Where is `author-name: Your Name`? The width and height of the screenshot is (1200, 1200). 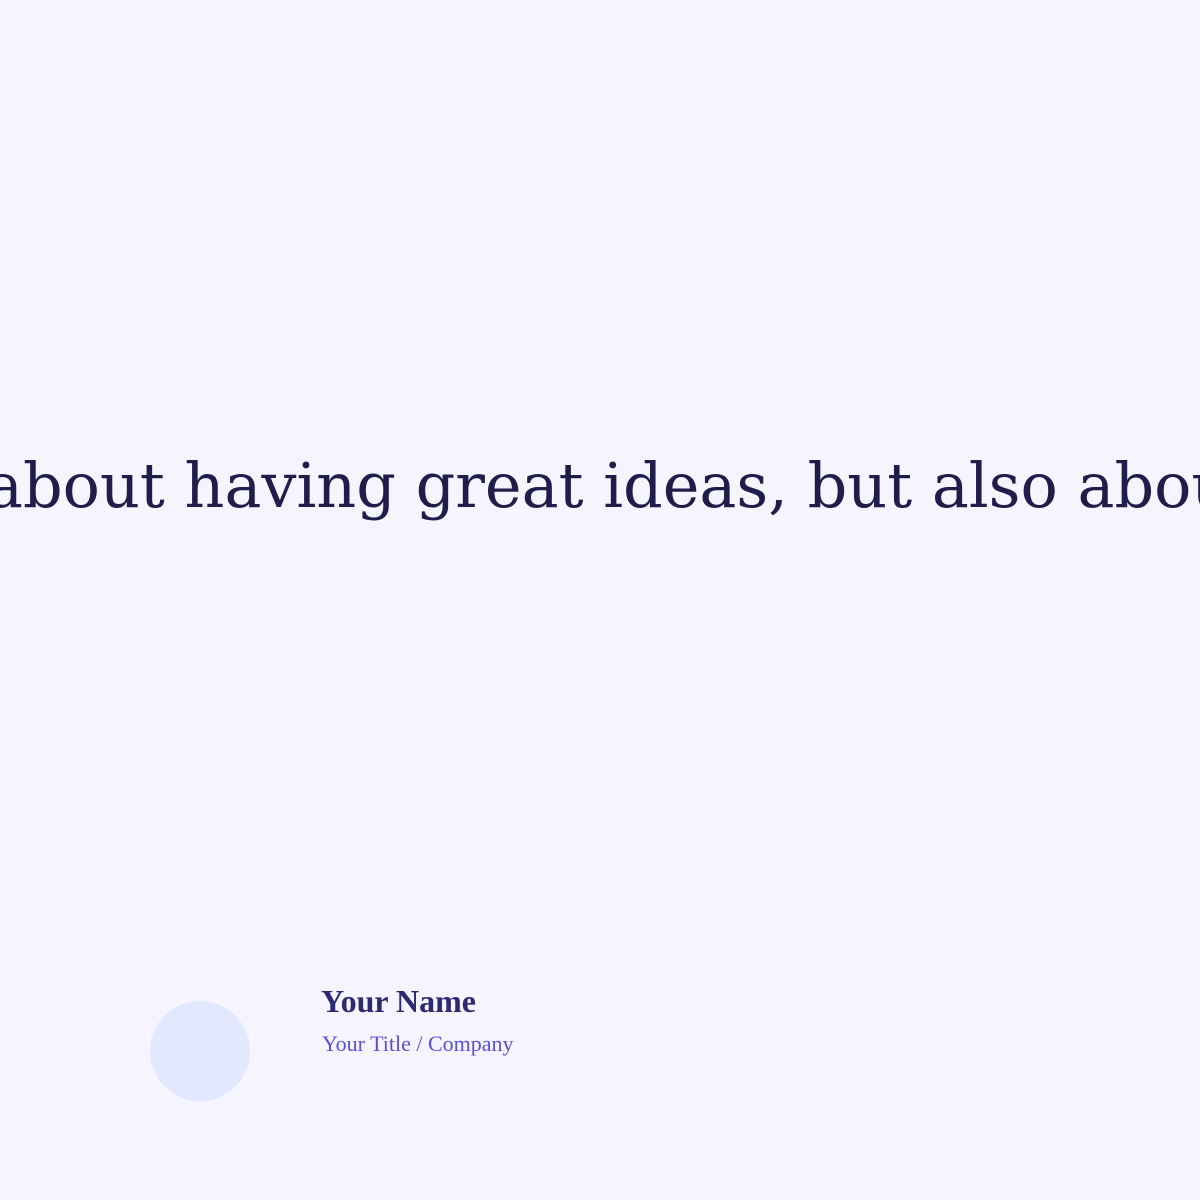
author-name: Your Name is located at coordinates (398, 1001).